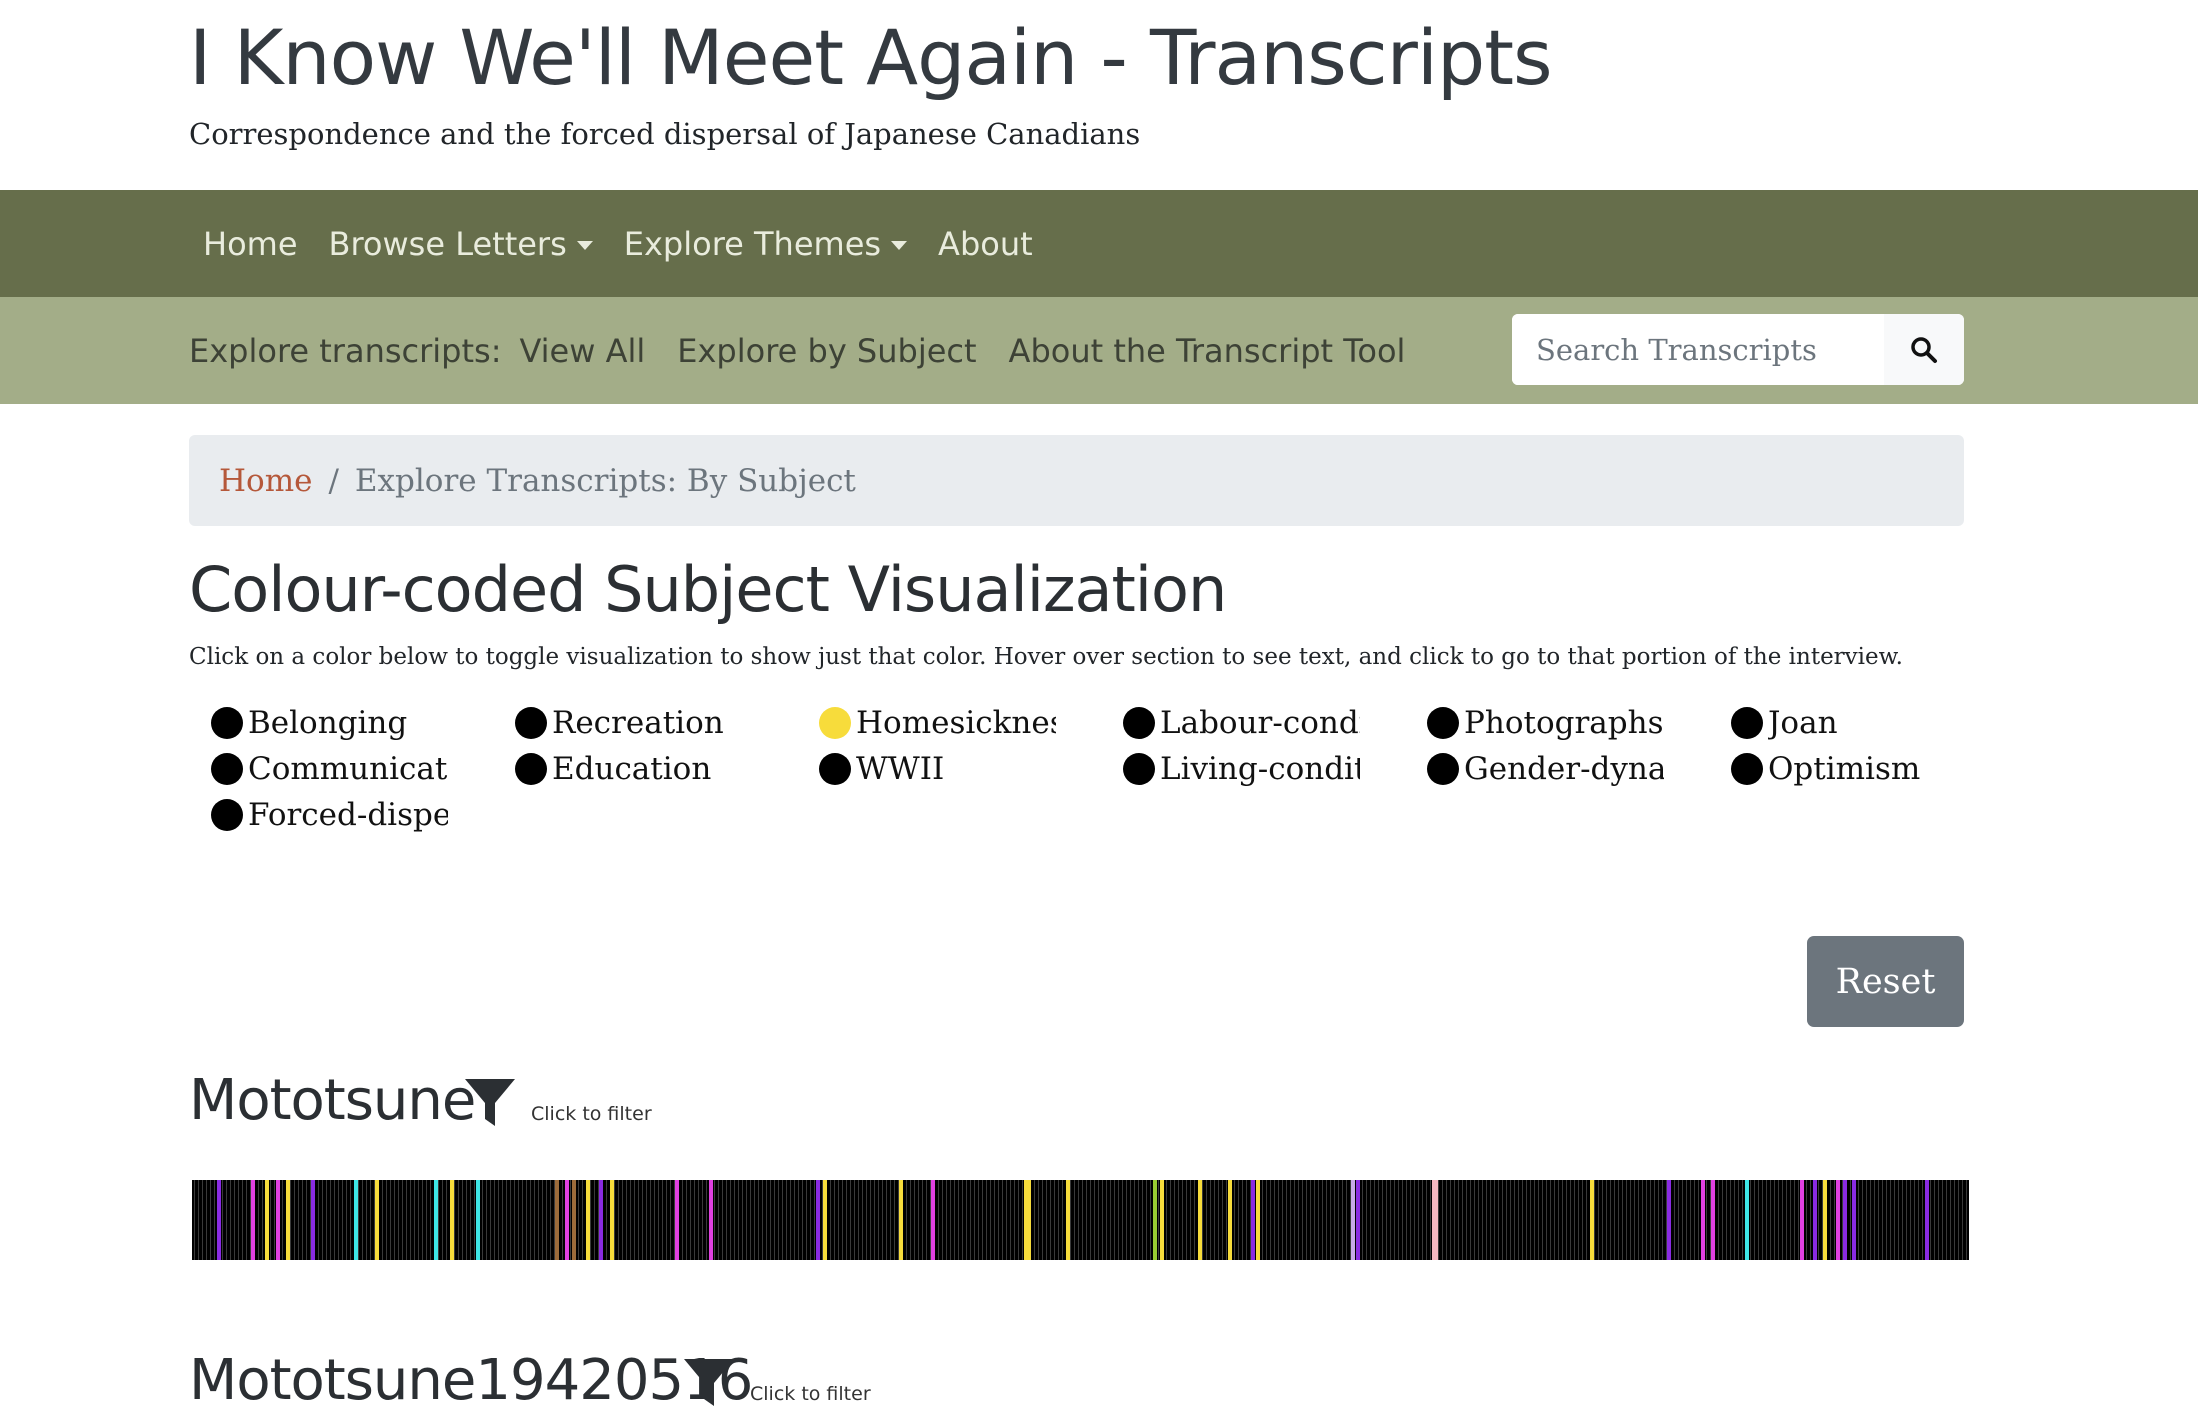 This screenshot has width=2198, height=1413. Describe the element at coordinates (1698, 349) in the screenshot. I see `search-input` at that location.